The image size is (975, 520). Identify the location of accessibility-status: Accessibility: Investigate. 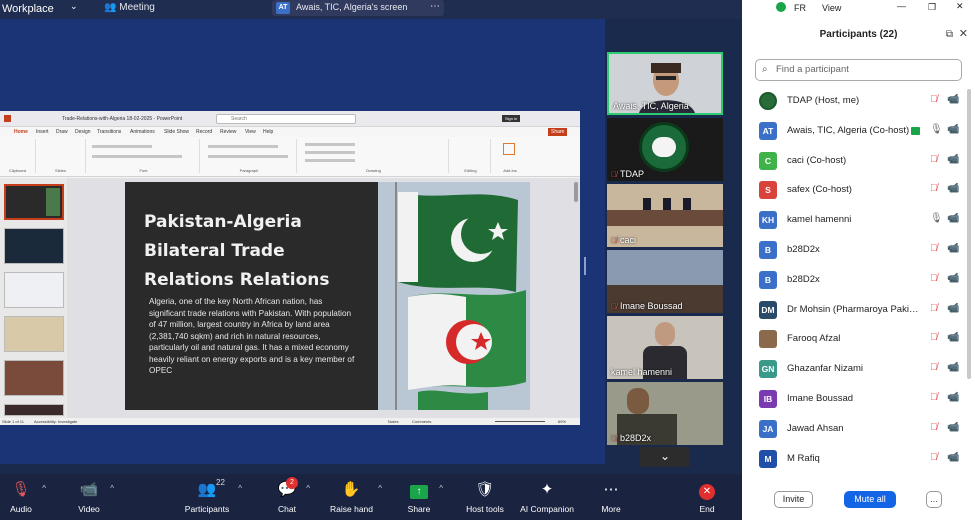
(55, 421).